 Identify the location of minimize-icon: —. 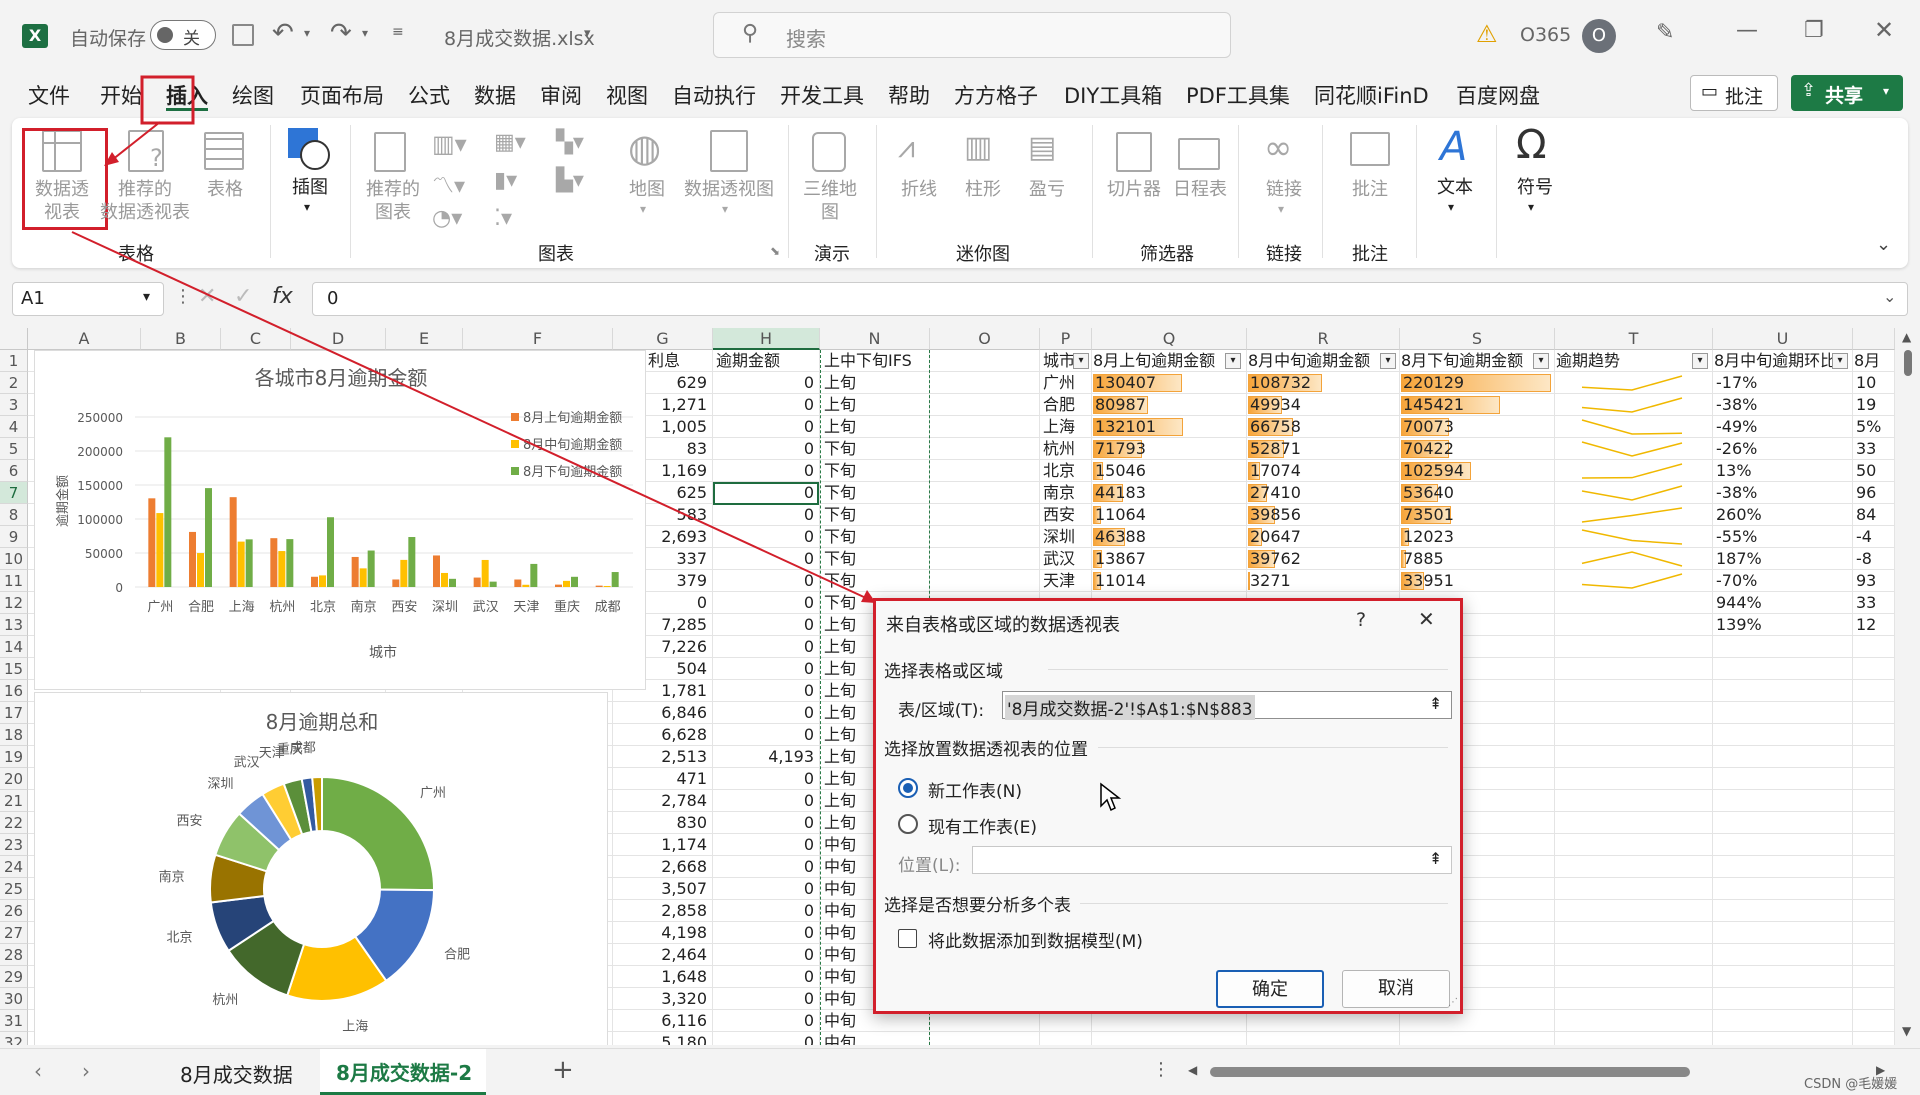
(1747, 30).